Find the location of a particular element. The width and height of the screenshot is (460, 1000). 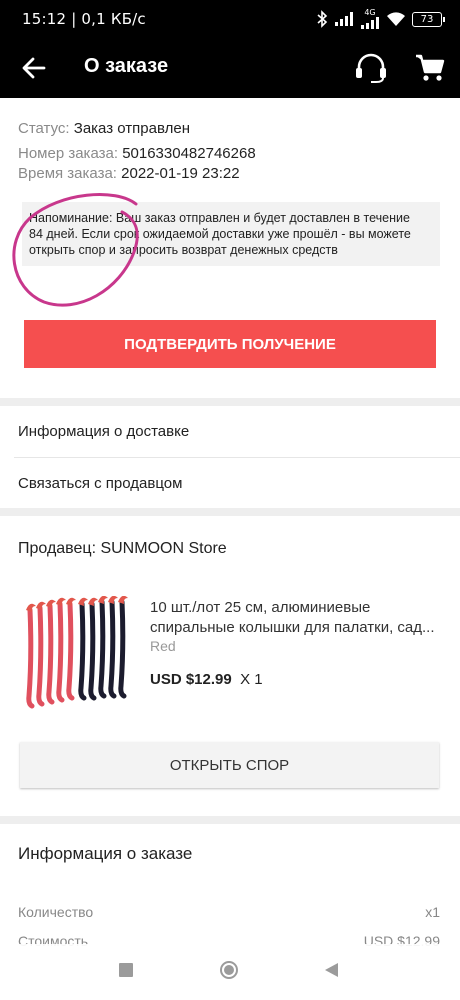

product-quantity: X 1 is located at coordinates (251, 679).